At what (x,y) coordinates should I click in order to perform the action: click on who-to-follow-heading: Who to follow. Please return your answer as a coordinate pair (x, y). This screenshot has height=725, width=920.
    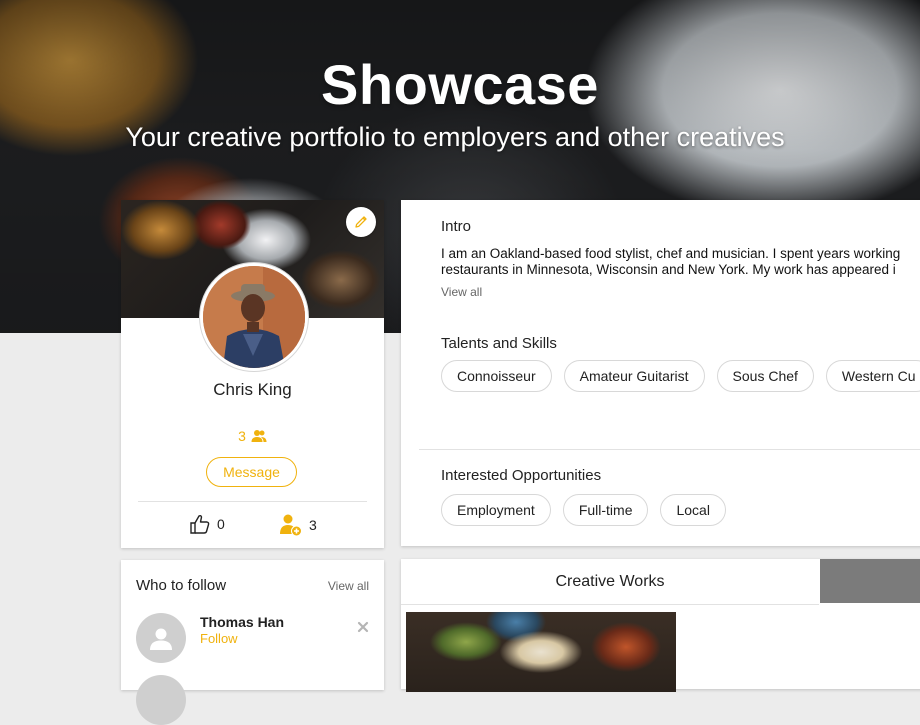
    Looking at the image, I should click on (181, 585).